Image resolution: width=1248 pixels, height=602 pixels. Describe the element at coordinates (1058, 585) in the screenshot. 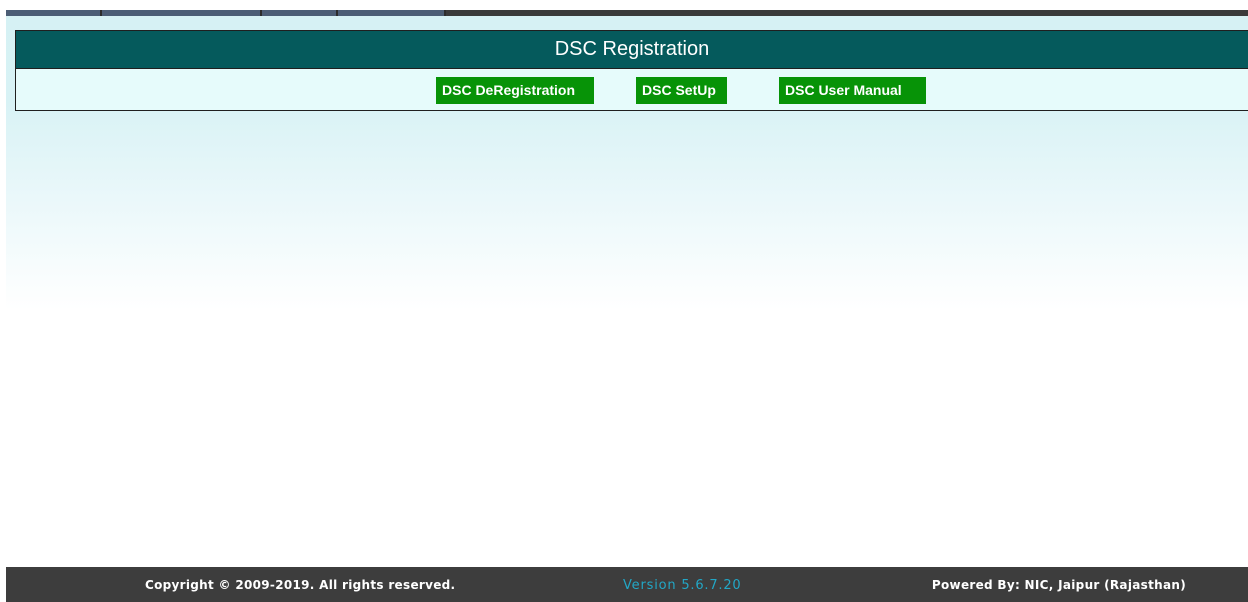

I see `footer-powered-by: Powered By: NIC, Jaipur (Rajasthan)` at that location.